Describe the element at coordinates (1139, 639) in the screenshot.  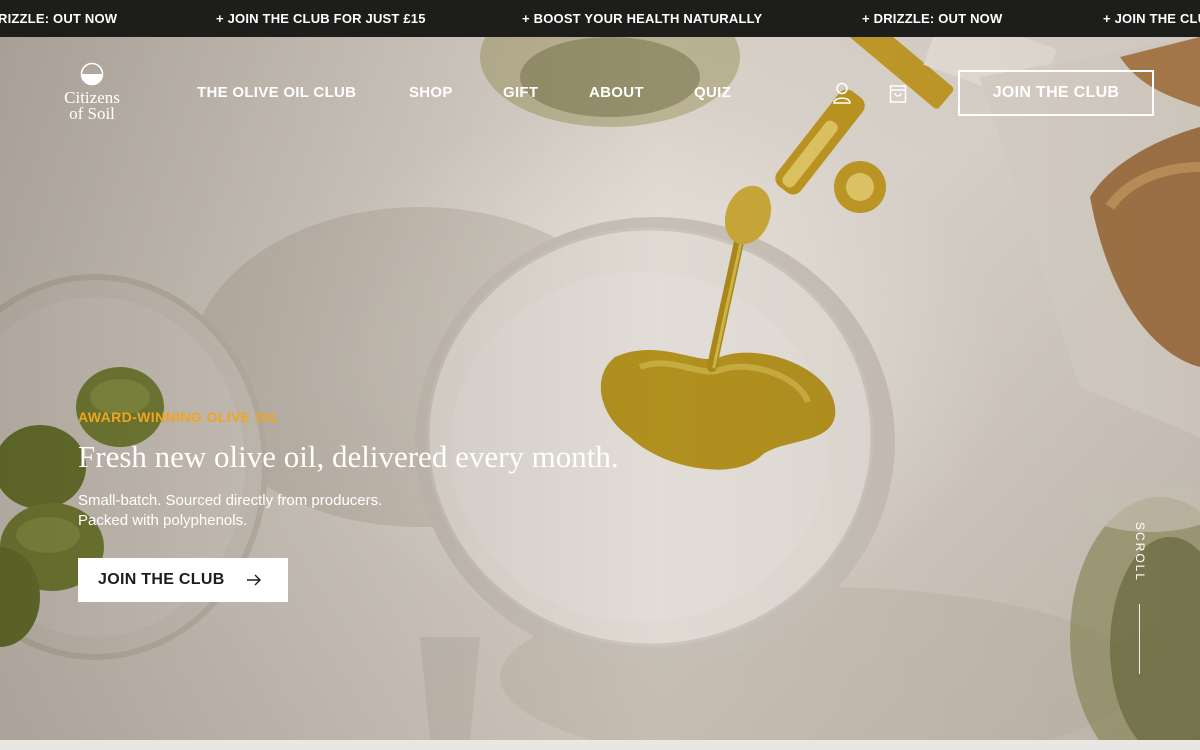
I see `scroll-line` at that location.